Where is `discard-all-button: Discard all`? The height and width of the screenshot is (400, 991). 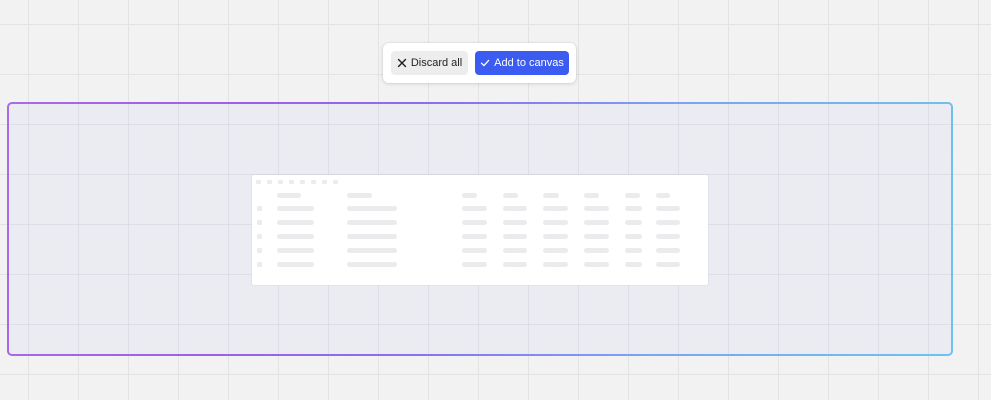 discard-all-button: Discard all is located at coordinates (429, 63).